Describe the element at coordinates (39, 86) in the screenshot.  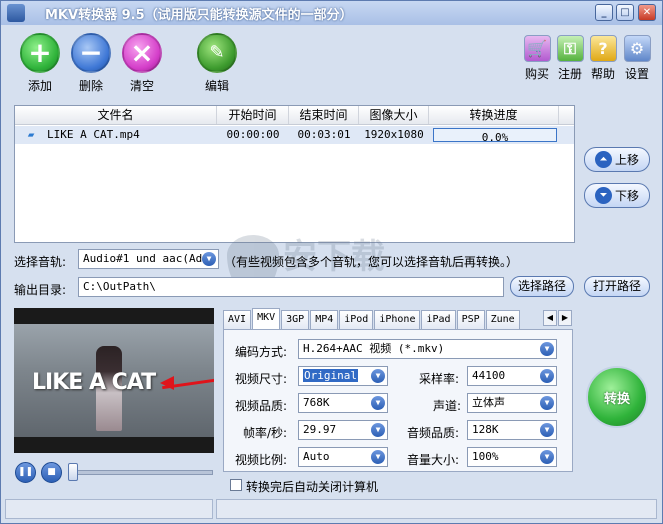
I see `add-label: 添加` at that location.